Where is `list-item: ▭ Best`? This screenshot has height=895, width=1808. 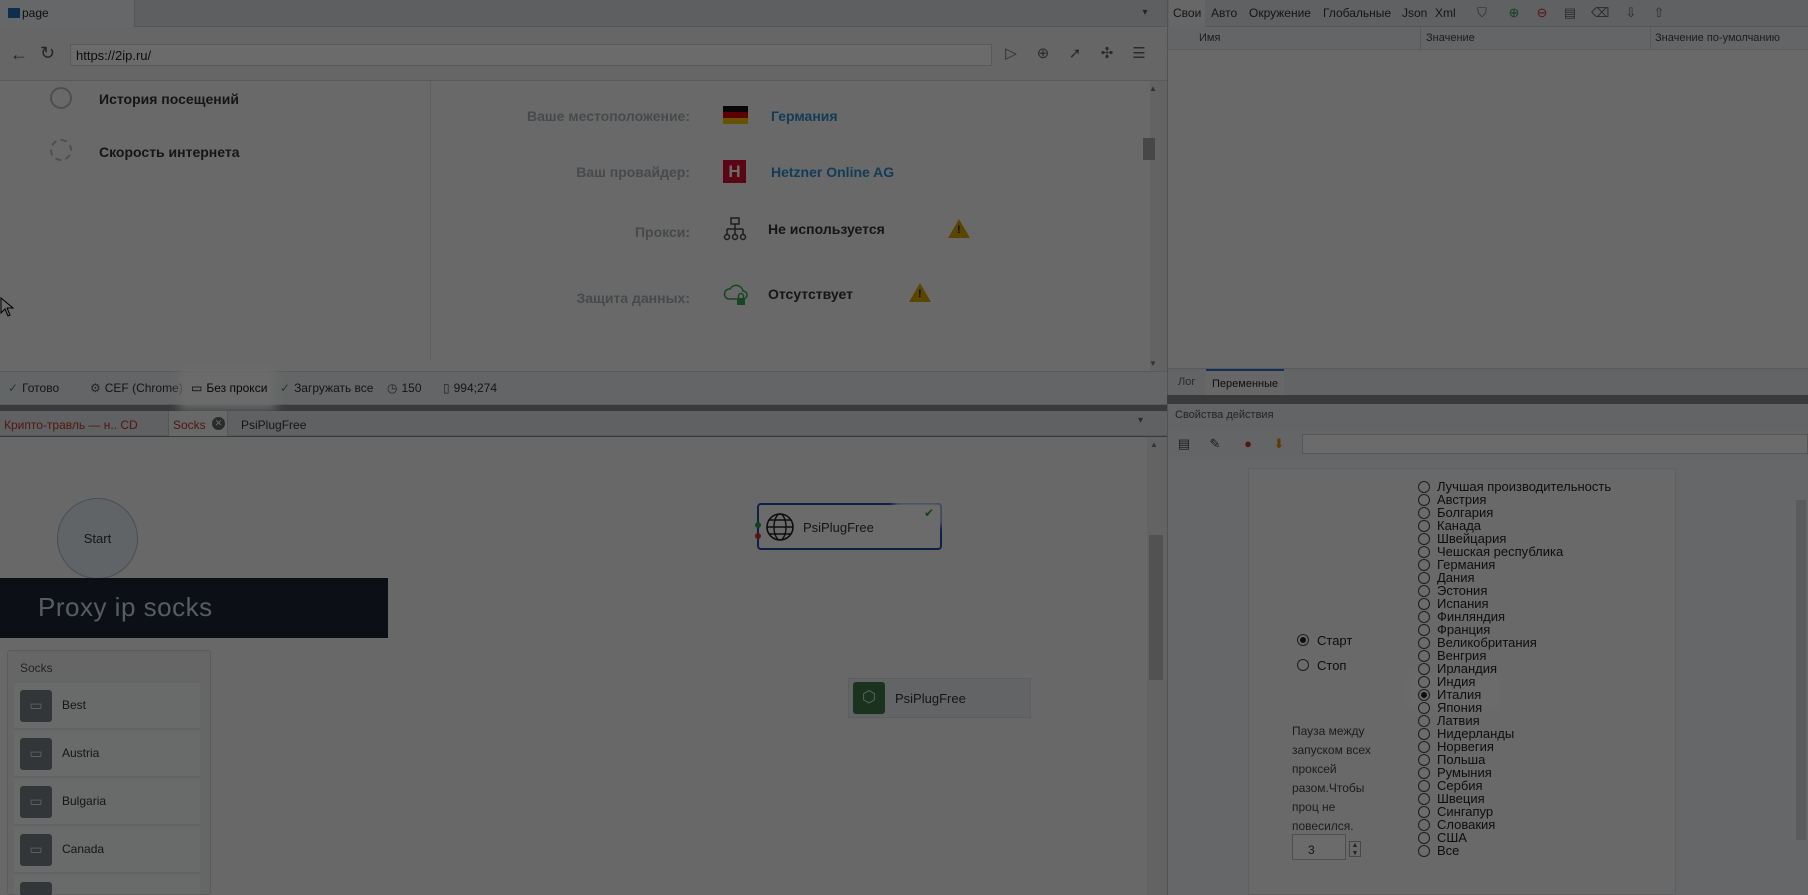 list-item: ▭ Best is located at coordinates (107, 706).